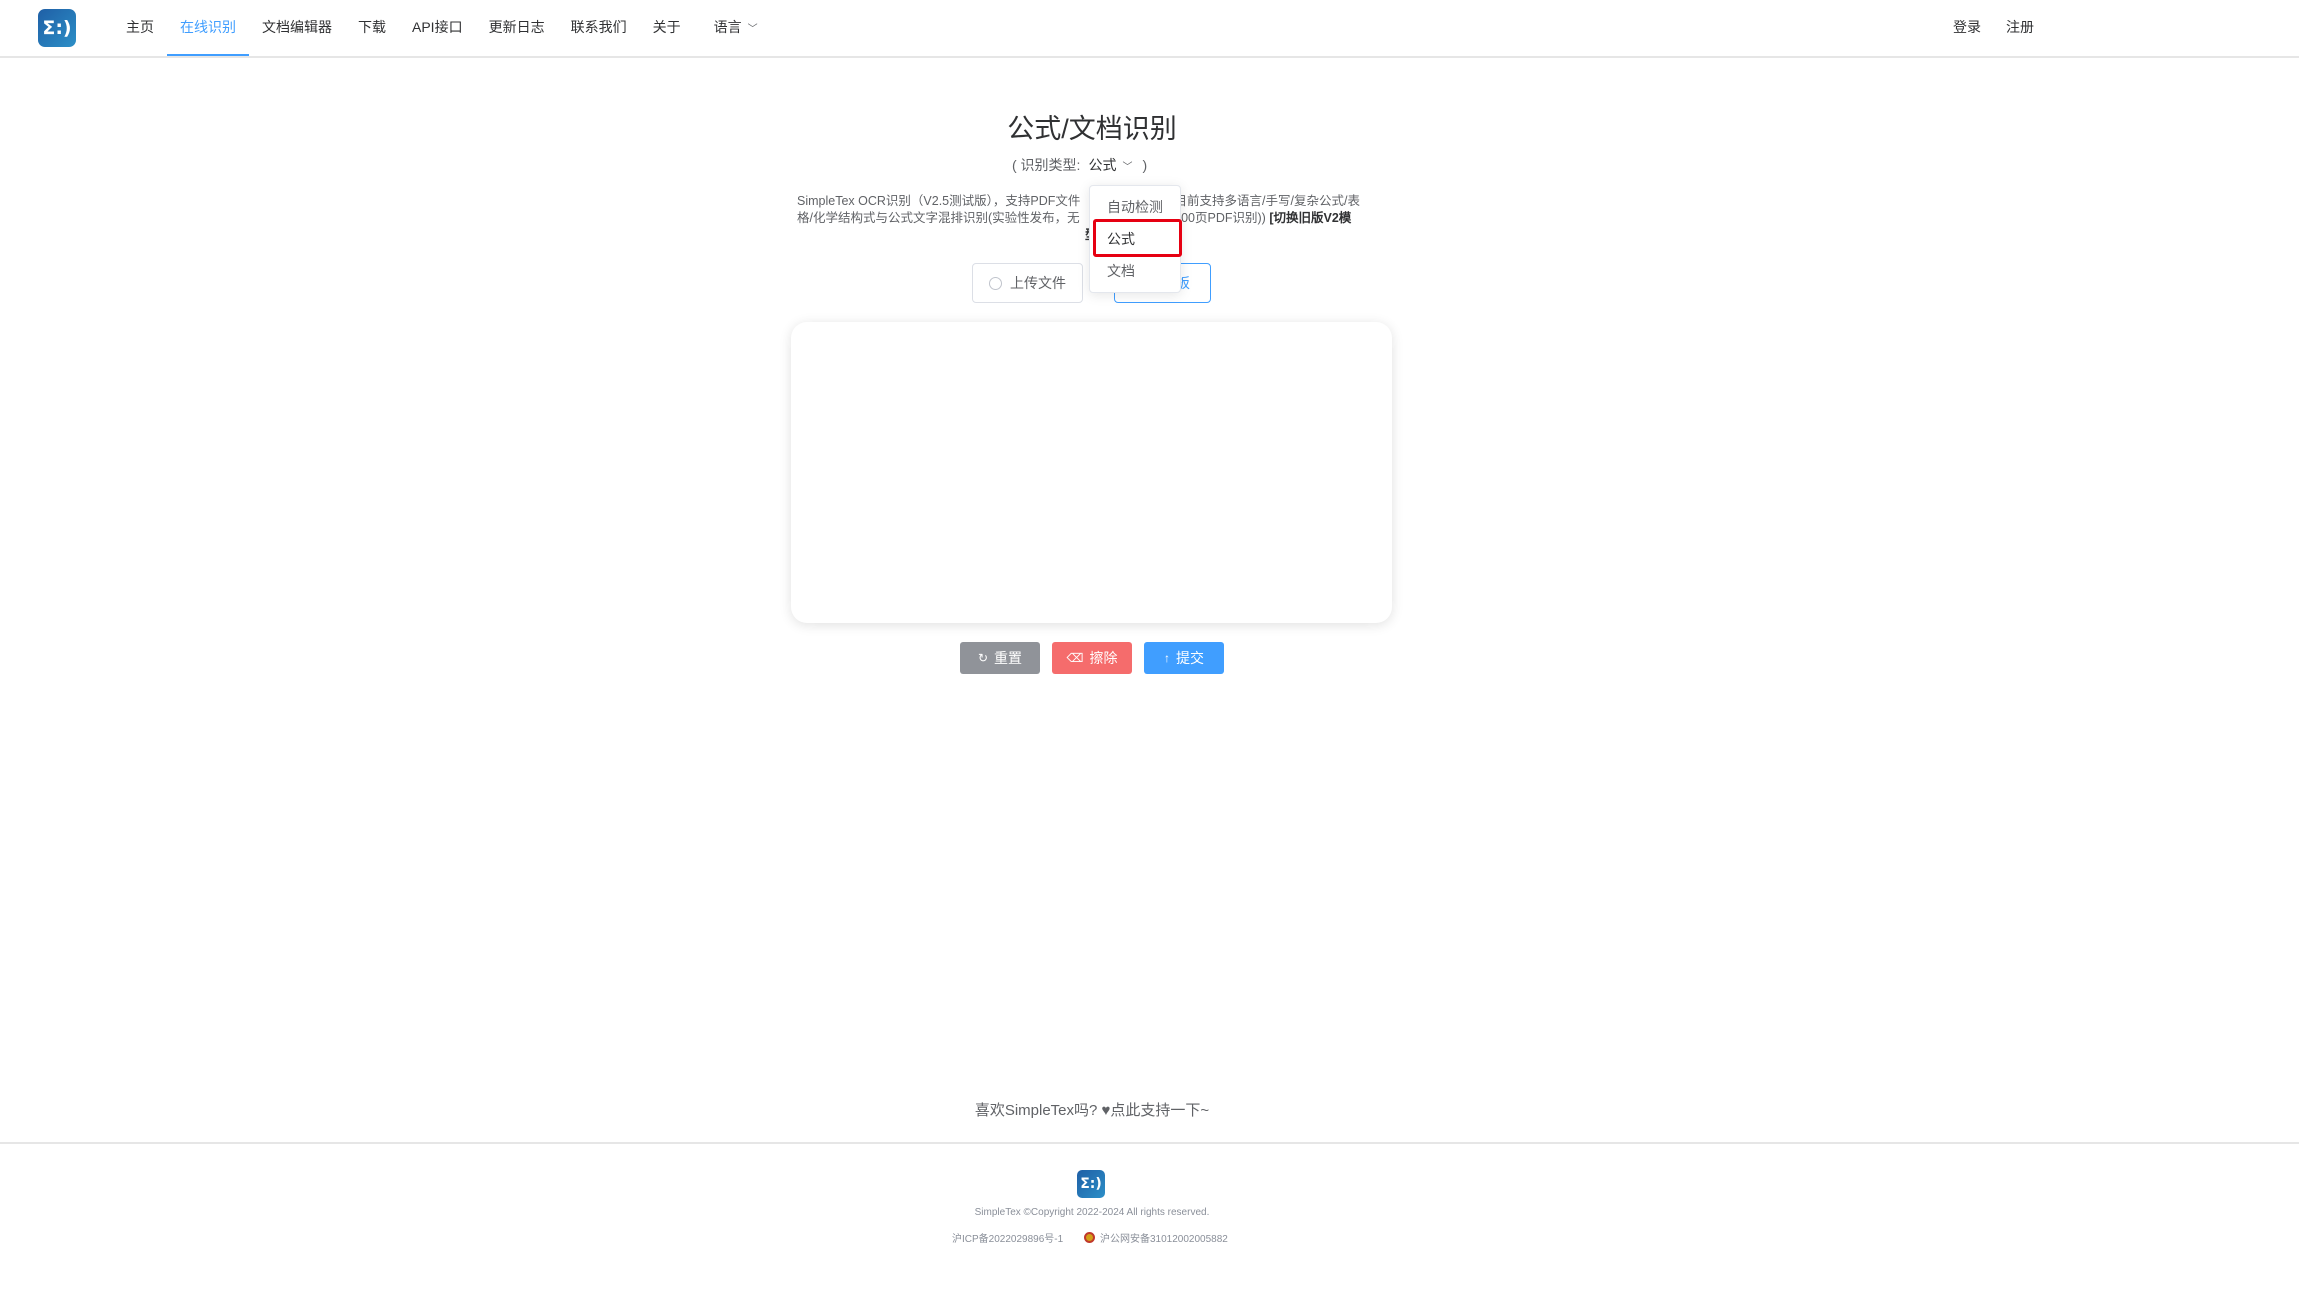  I want to click on register-link: 注册, so click(2020, 28).